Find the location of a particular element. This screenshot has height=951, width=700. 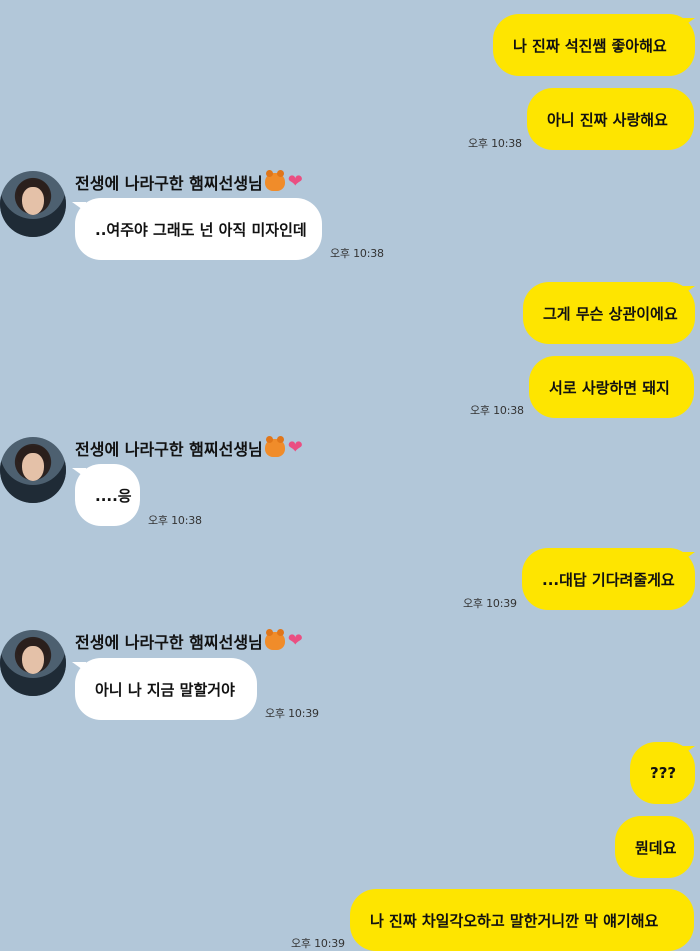

message-text: 뭔데요 is located at coordinates (656, 847).